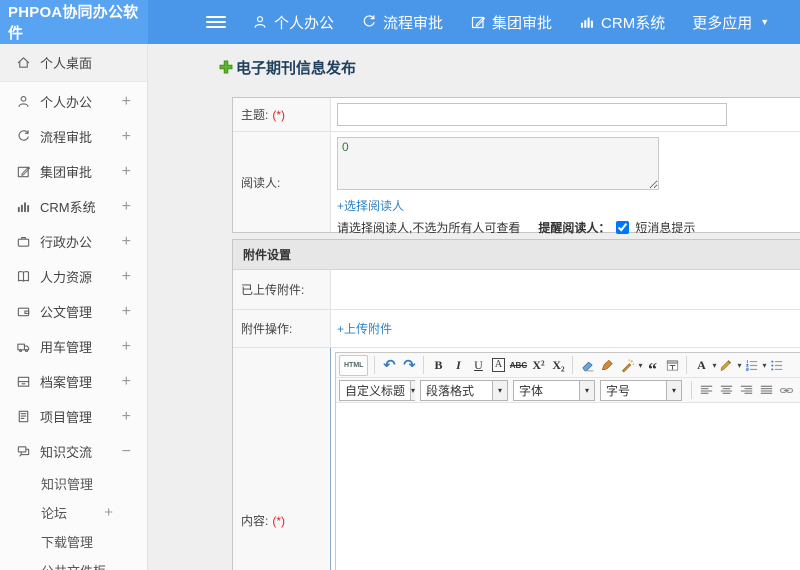 Image resolution: width=800 pixels, height=570 pixels. Describe the element at coordinates (66, 242) in the screenshot. I see `sidebar-item-label: 行政办公` at that location.